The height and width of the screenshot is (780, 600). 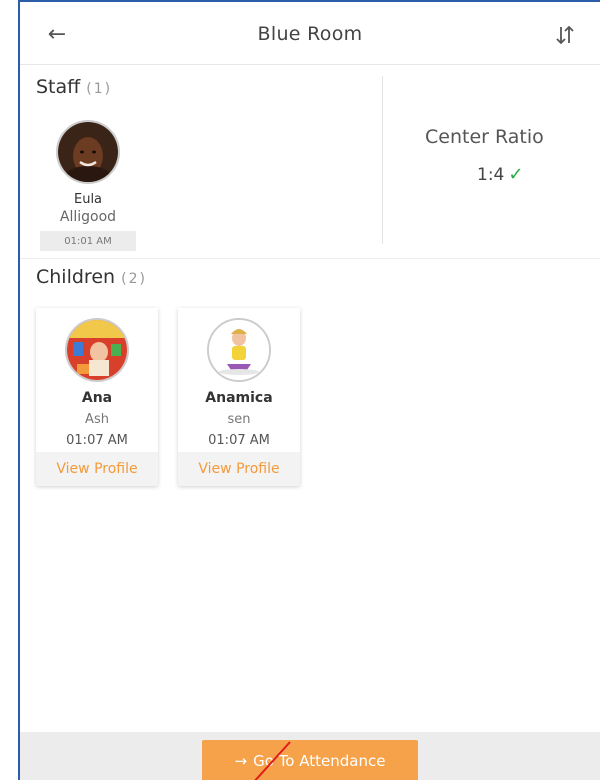 I want to click on check-icon: ✓, so click(x=516, y=174).